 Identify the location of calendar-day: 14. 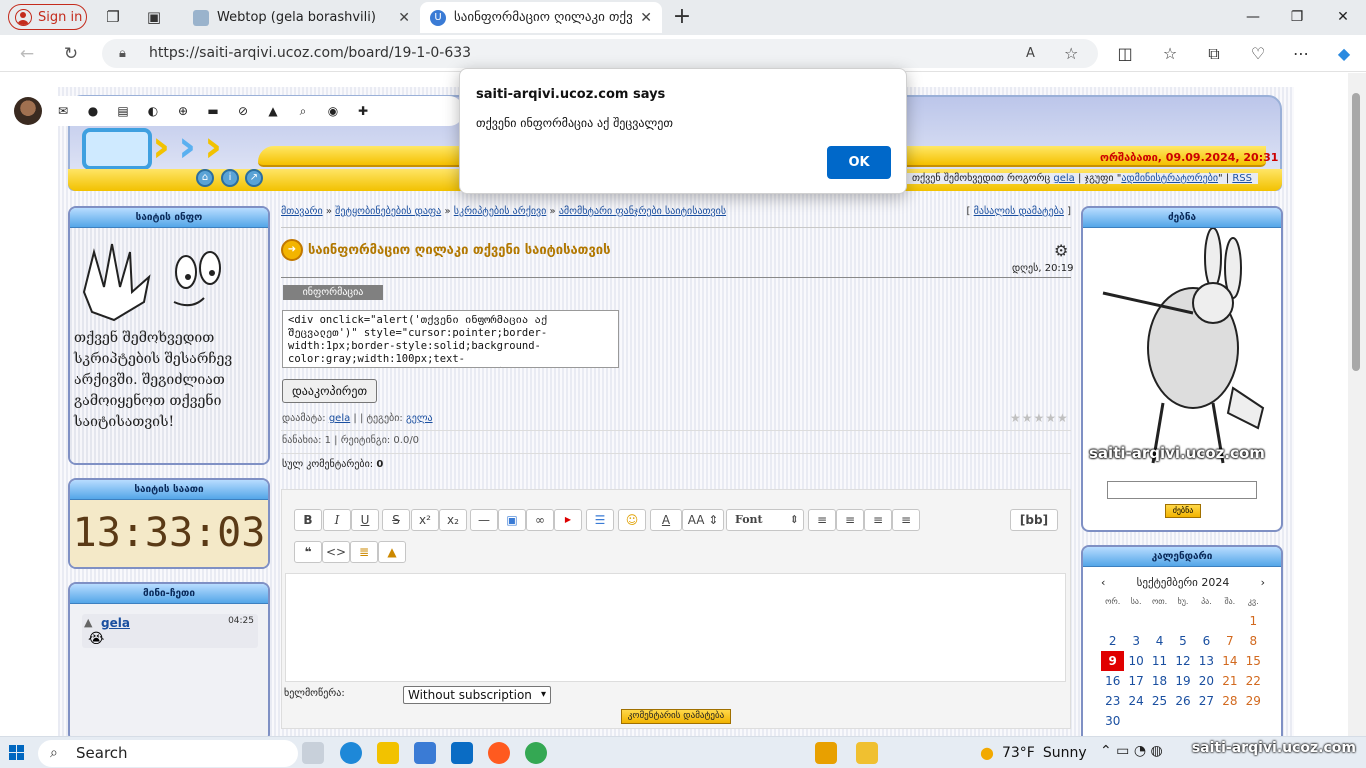
(1229, 661).